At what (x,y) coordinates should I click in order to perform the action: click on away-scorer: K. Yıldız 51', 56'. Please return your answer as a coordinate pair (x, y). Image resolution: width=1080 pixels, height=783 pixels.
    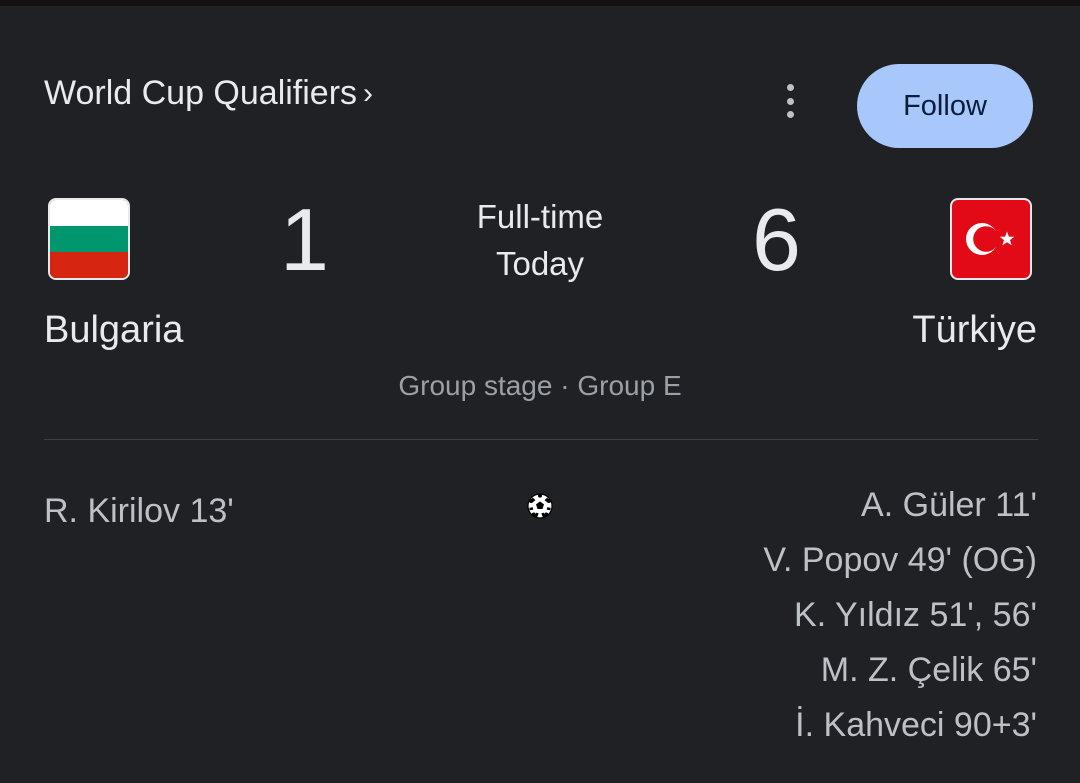
    Looking at the image, I should click on (915, 615).